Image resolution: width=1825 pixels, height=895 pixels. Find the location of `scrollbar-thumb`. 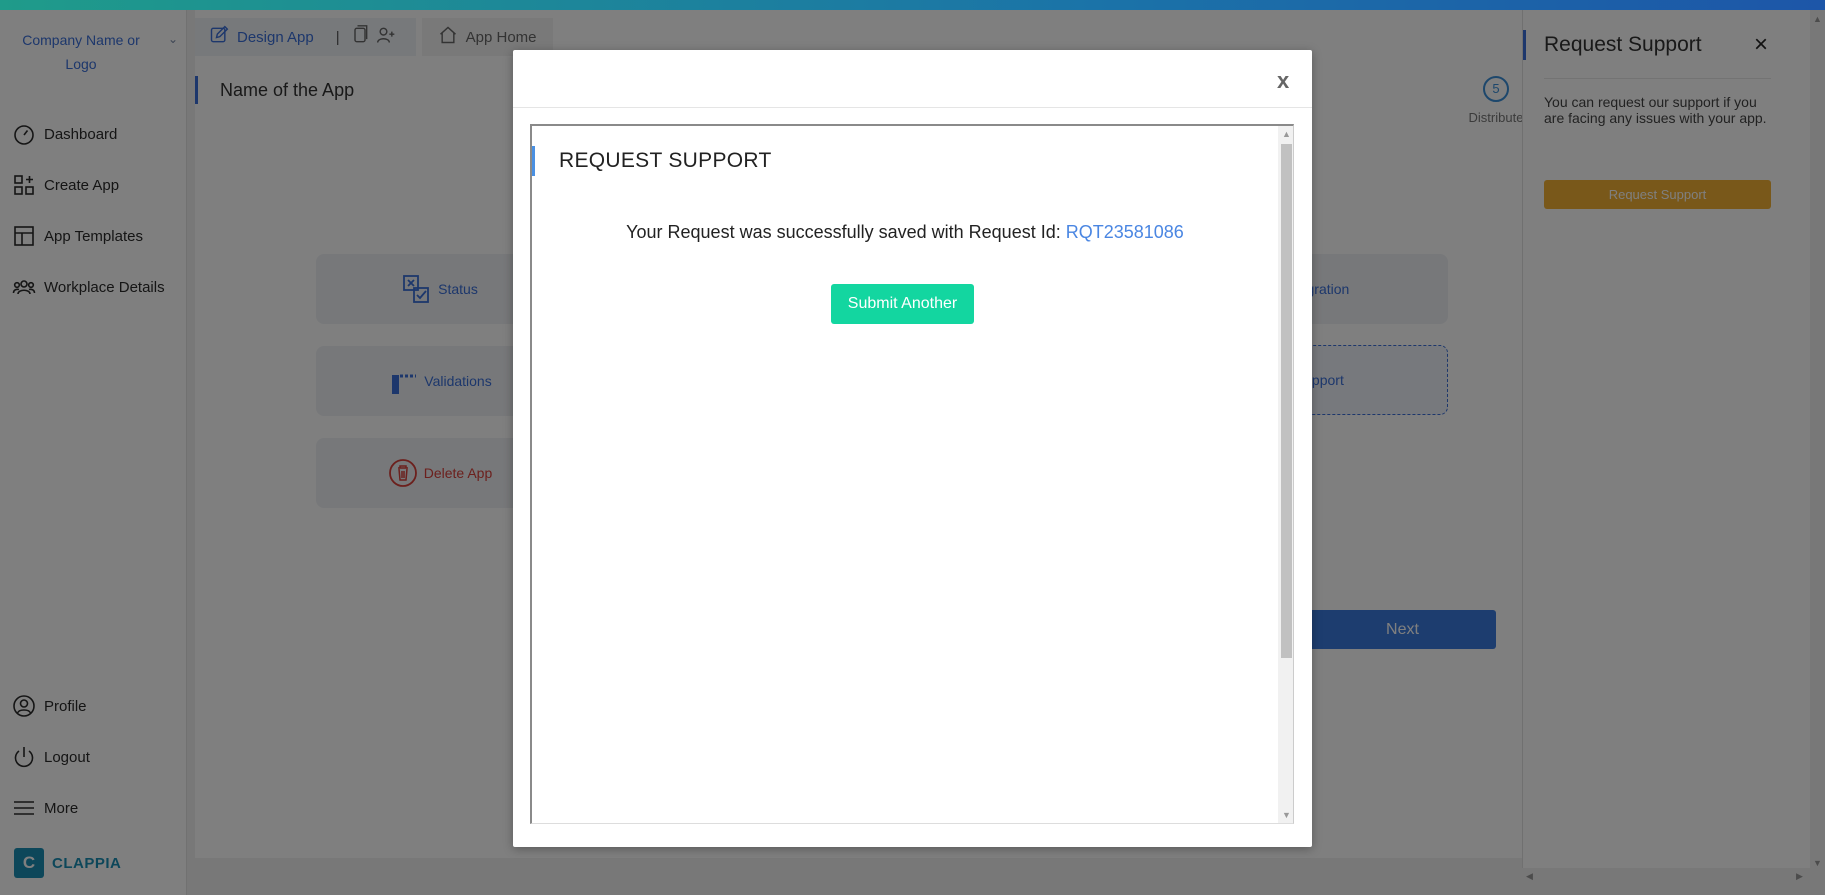

scrollbar-thumb is located at coordinates (1286, 401).